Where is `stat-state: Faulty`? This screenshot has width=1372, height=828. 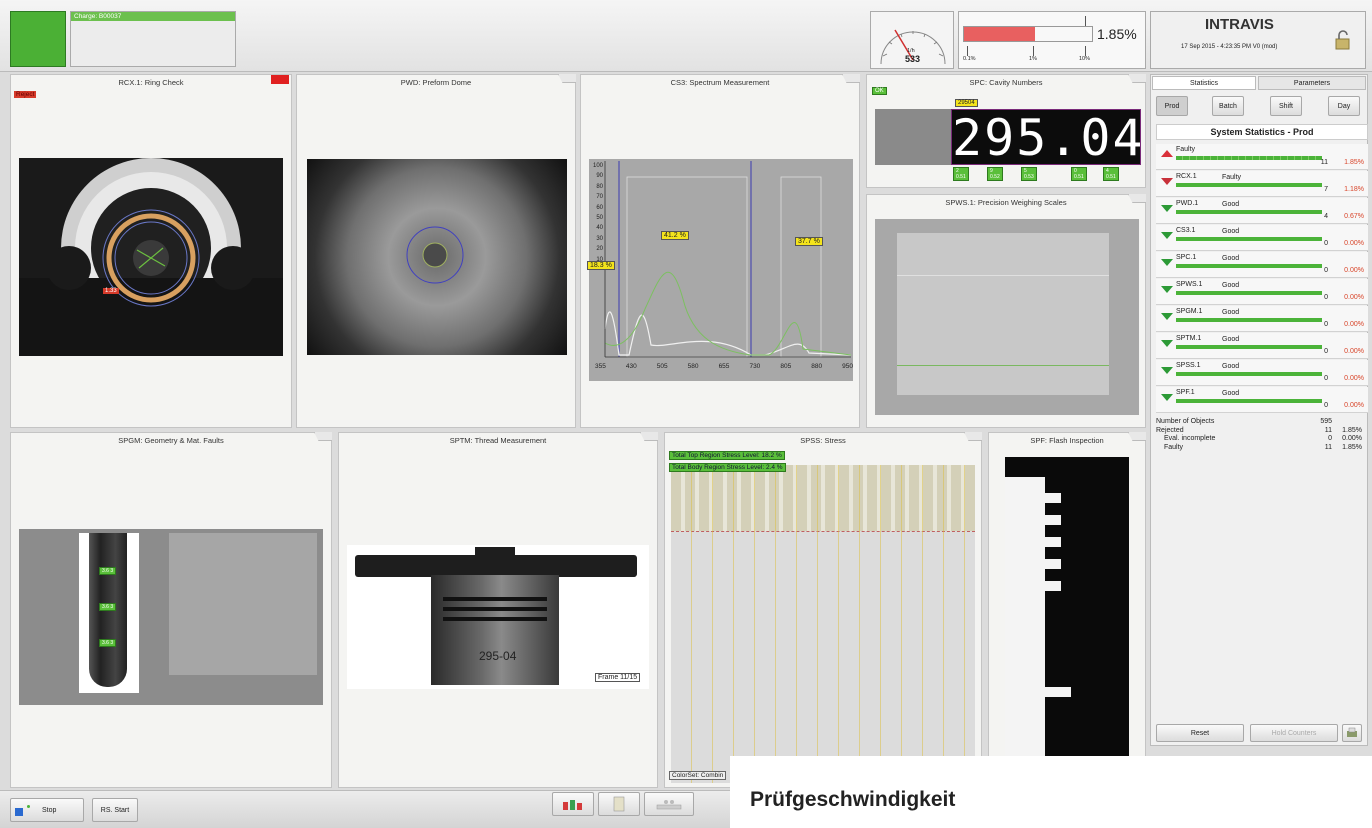 stat-state: Faulty is located at coordinates (1232, 177).